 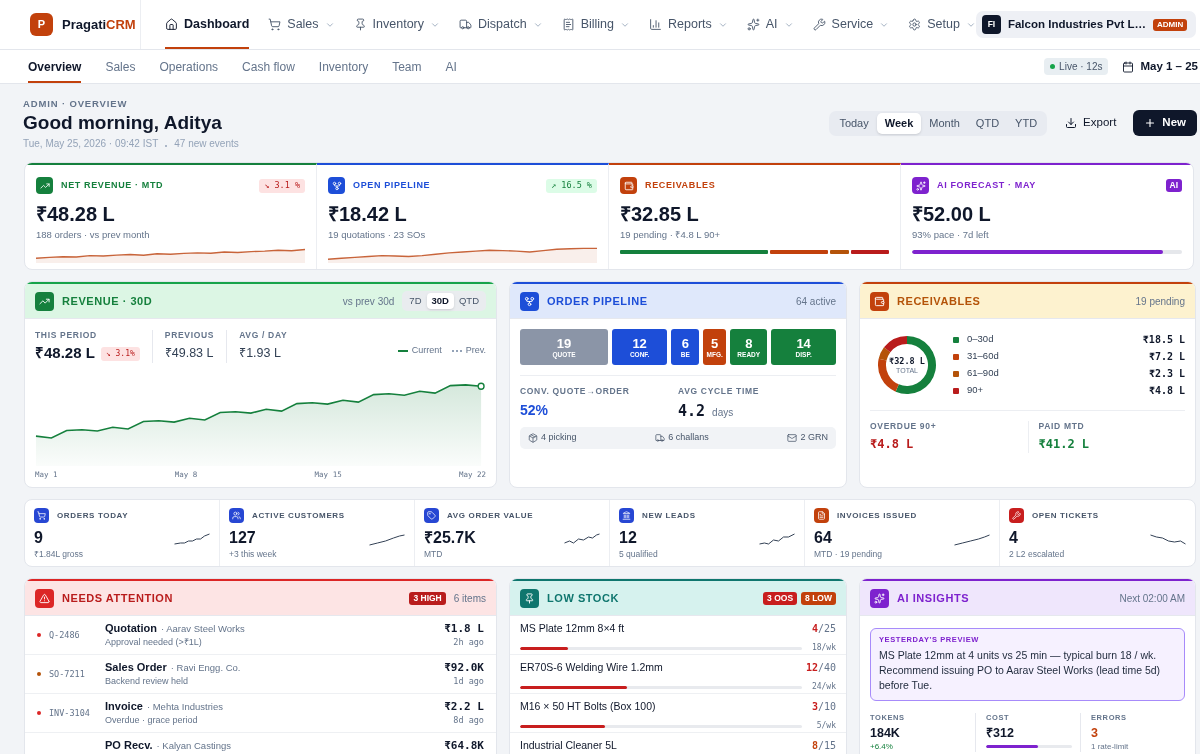 What do you see at coordinates (879, 301) in the screenshot?
I see `wallet-icon` at bounding box center [879, 301].